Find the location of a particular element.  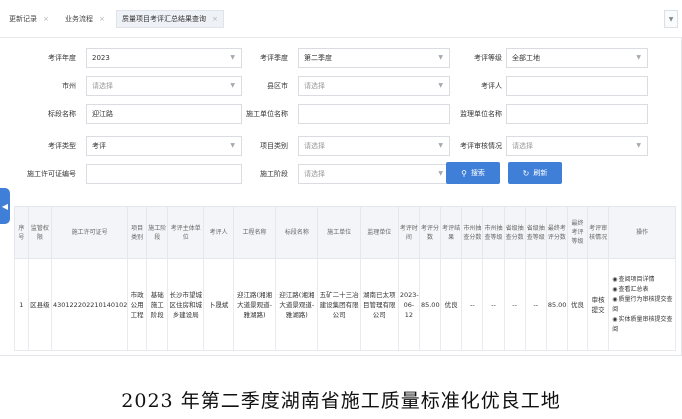

tab-label: 业务流程 is located at coordinates (79, 19).